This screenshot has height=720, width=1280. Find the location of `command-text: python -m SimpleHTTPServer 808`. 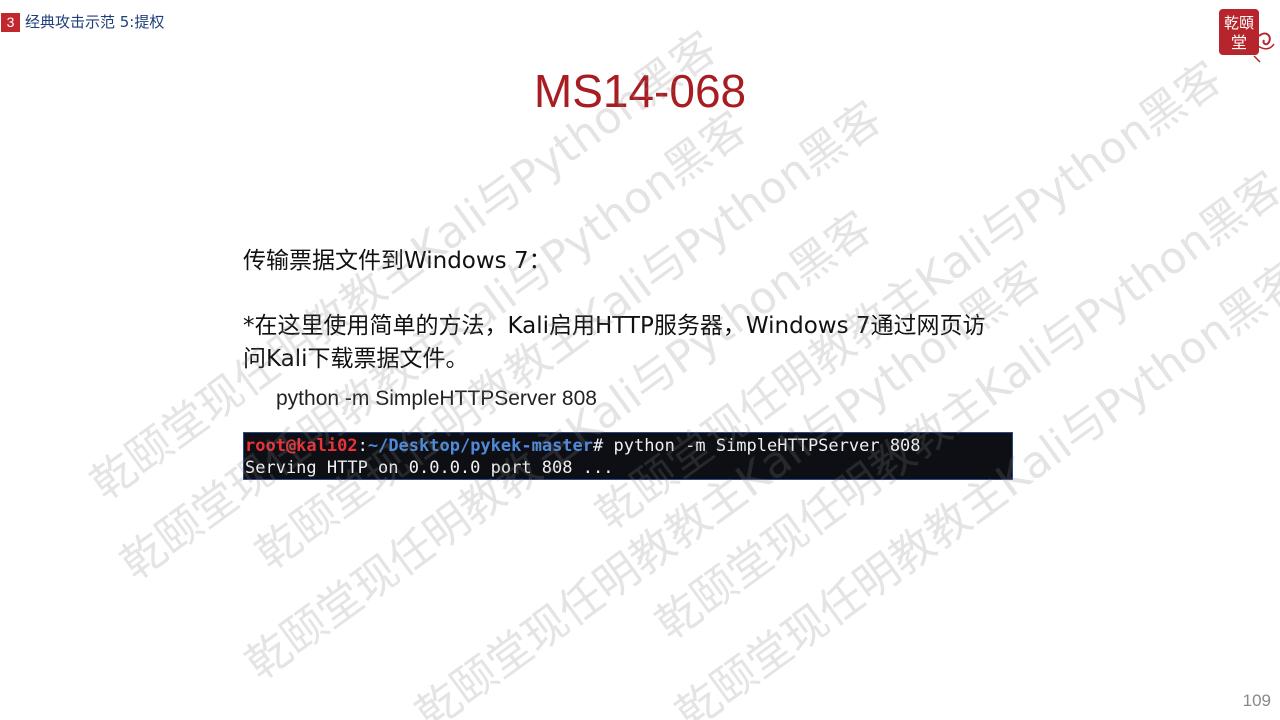

command-text: python -m SimpleHTTPServer 808 is located at coordinates (436, 398).